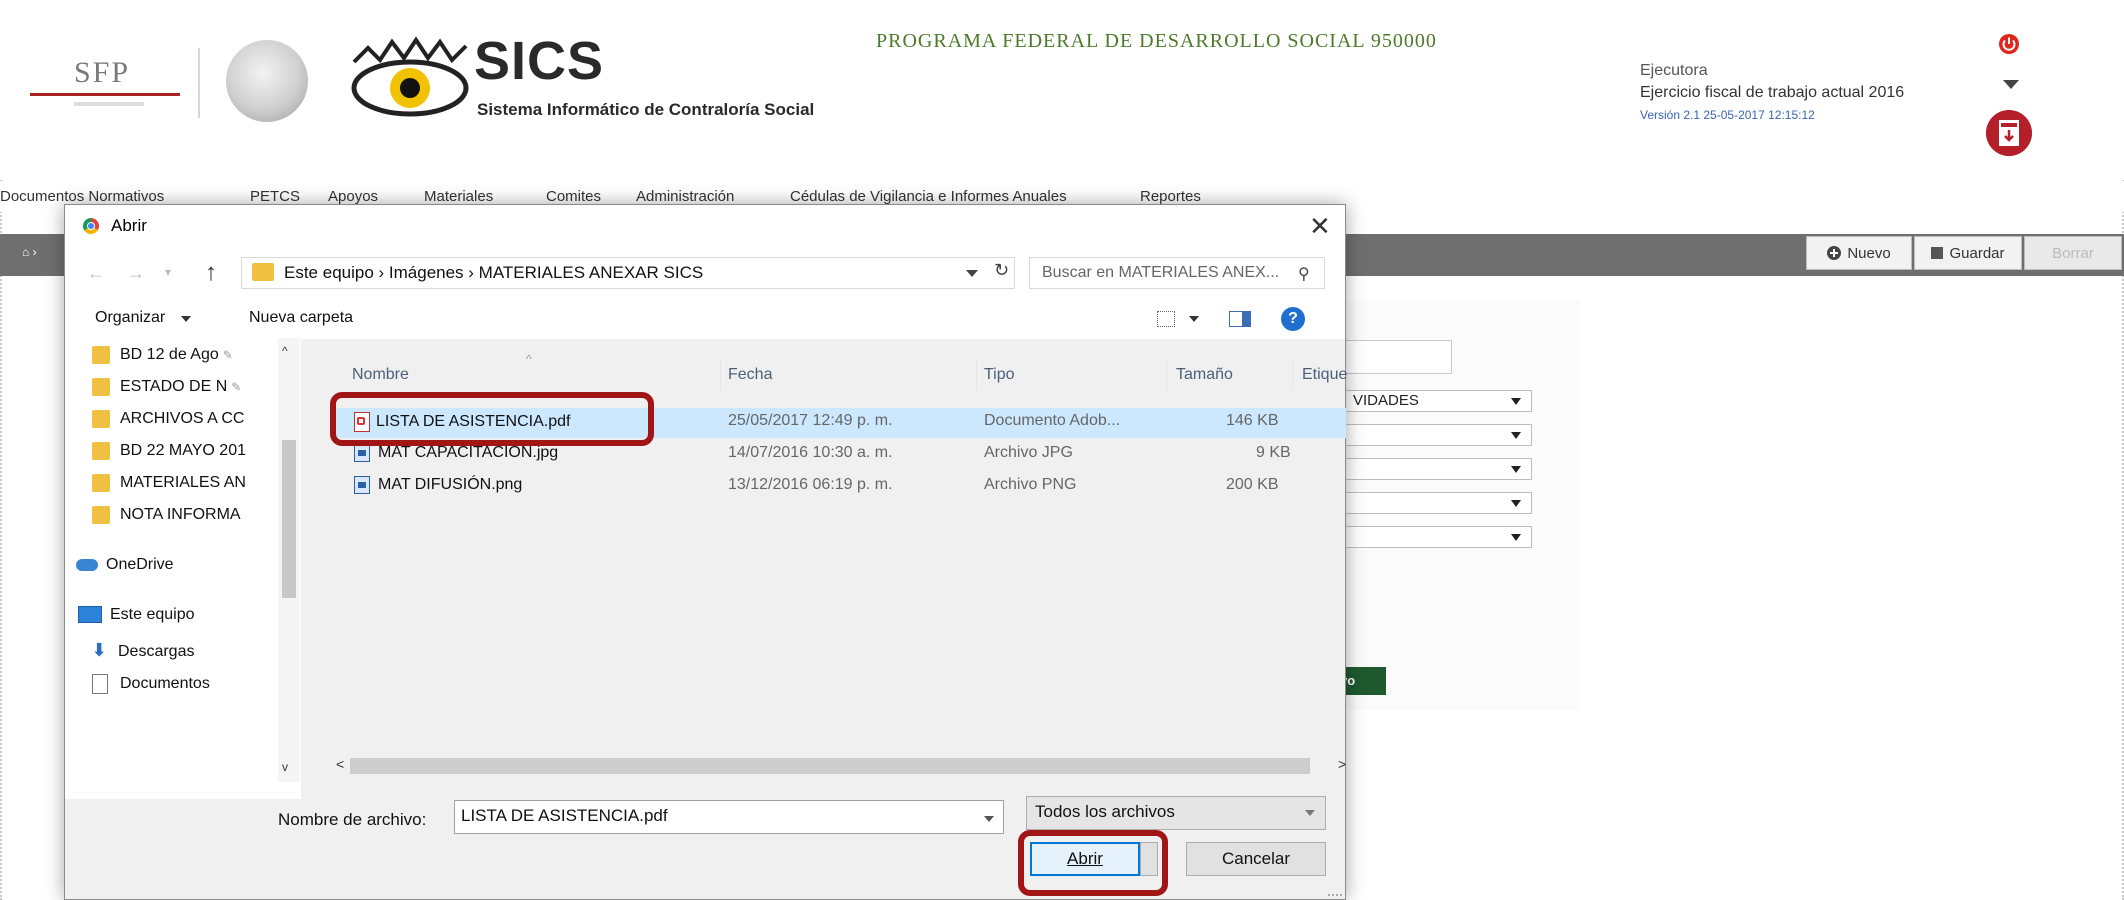  What do you see at coordinates (458, 196) in the screenshot?
I see `menu-item-materiales: Materiales` at bounding box center [458, 196].